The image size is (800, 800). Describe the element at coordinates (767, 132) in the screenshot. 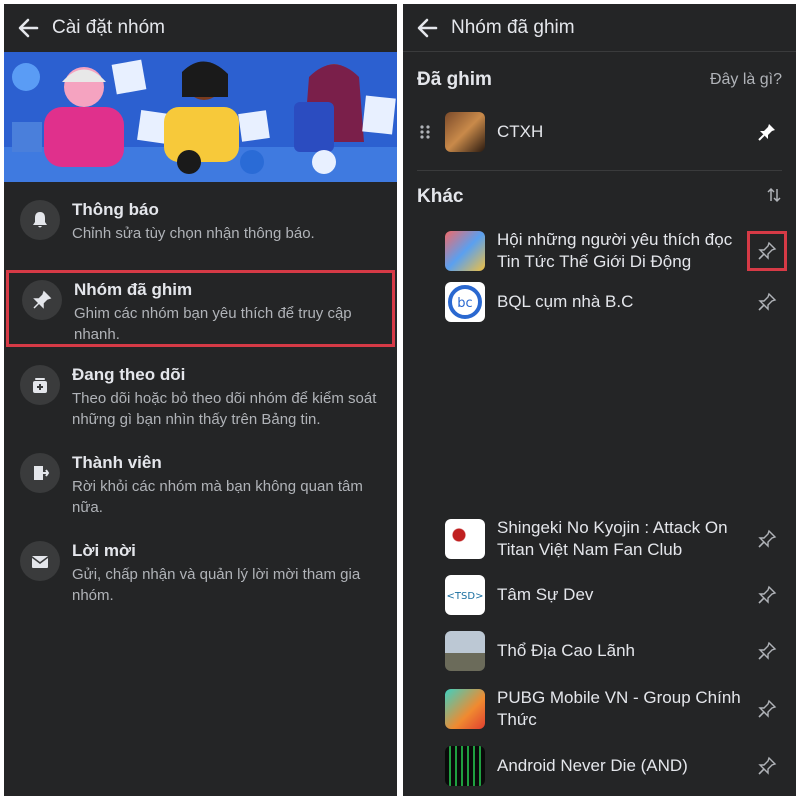

I see `unpin-icon` at that location.